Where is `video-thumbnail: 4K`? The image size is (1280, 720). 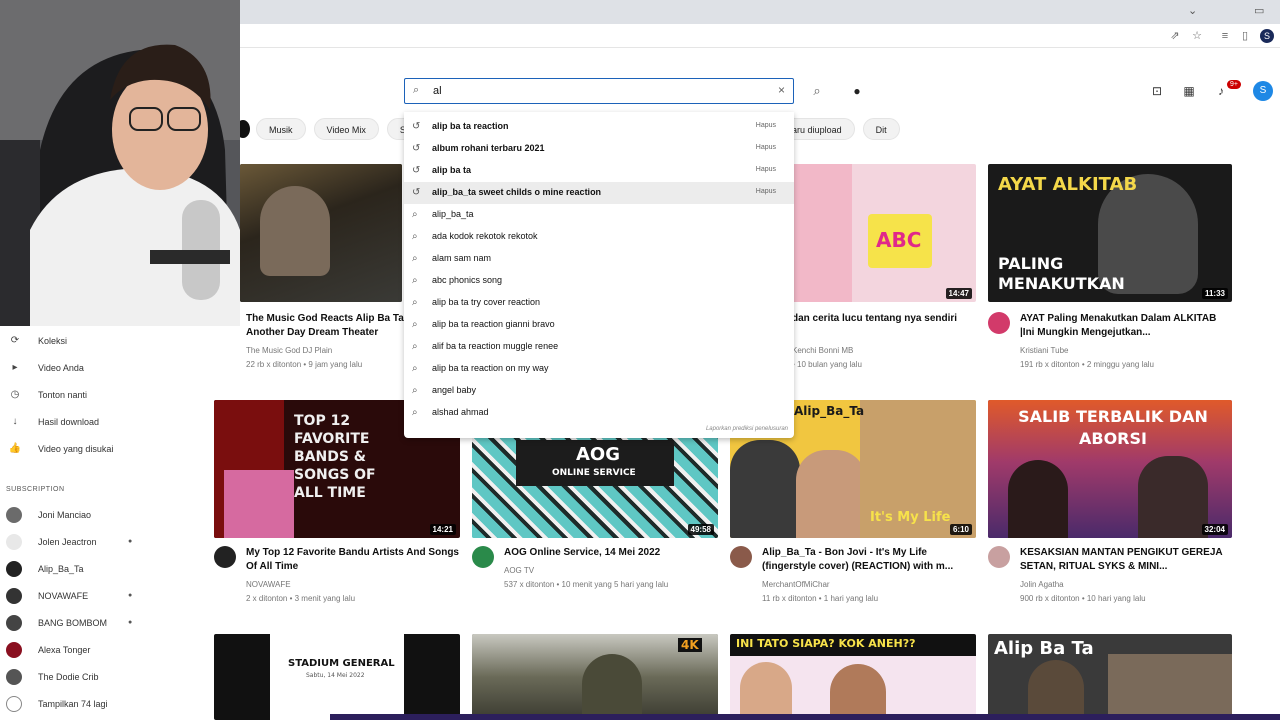 video-thumbnail: 4K is located at coordinates (595, 677).